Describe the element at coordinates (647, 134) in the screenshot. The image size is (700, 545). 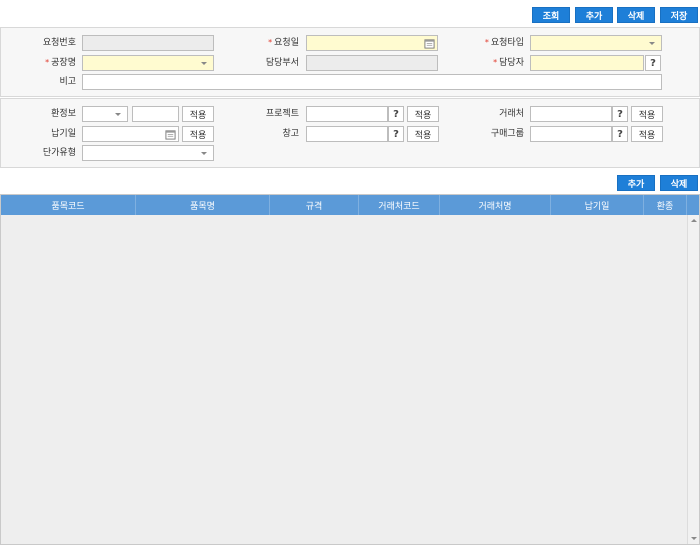
I see `purchase-group-apply-button: 적용` at that location.